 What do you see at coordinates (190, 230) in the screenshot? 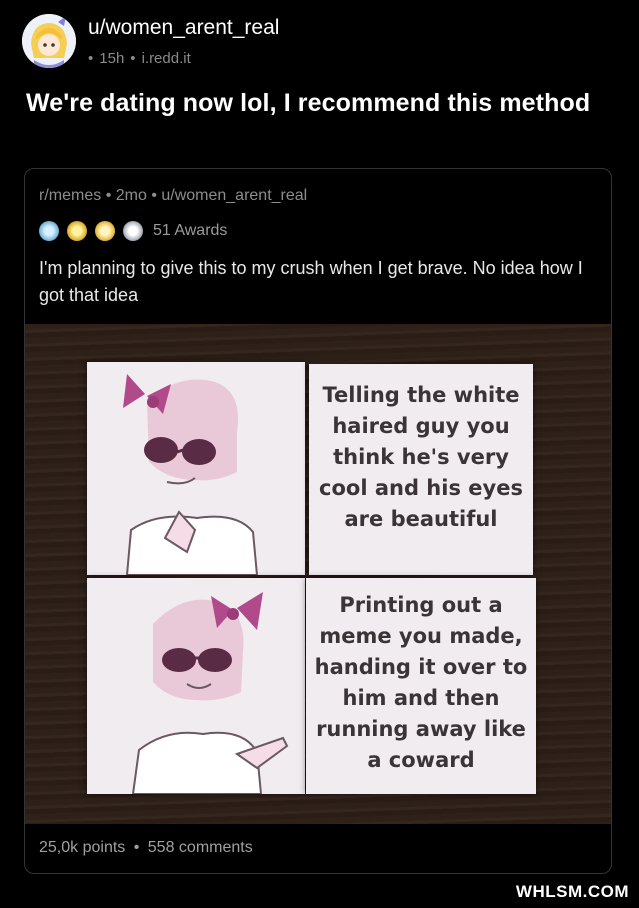
I see `awards-count: 51 Awards` at bounding box center [190, 230].